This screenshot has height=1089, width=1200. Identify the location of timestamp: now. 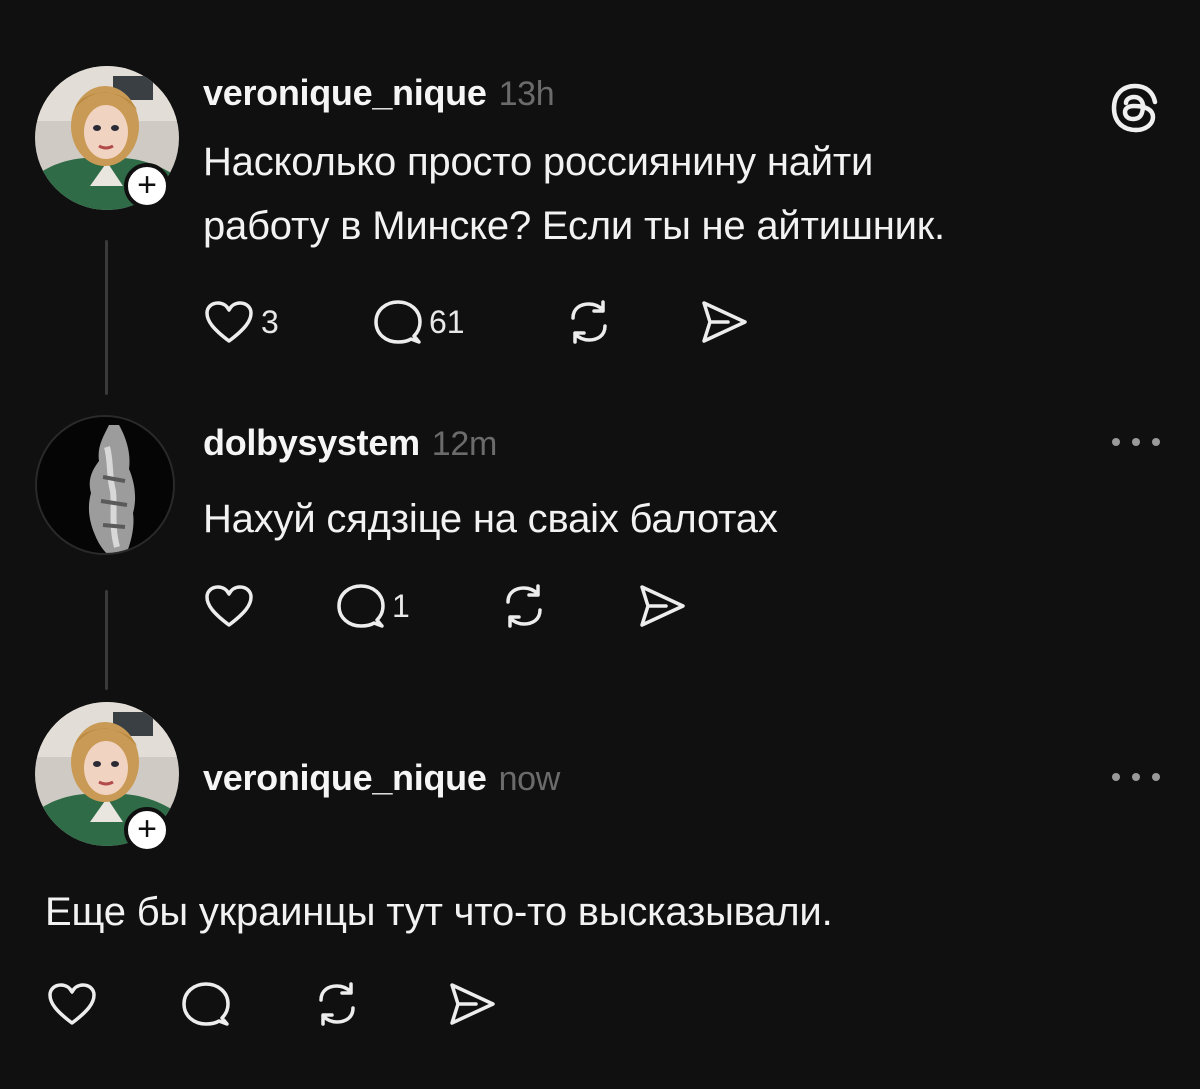
(529, 779).